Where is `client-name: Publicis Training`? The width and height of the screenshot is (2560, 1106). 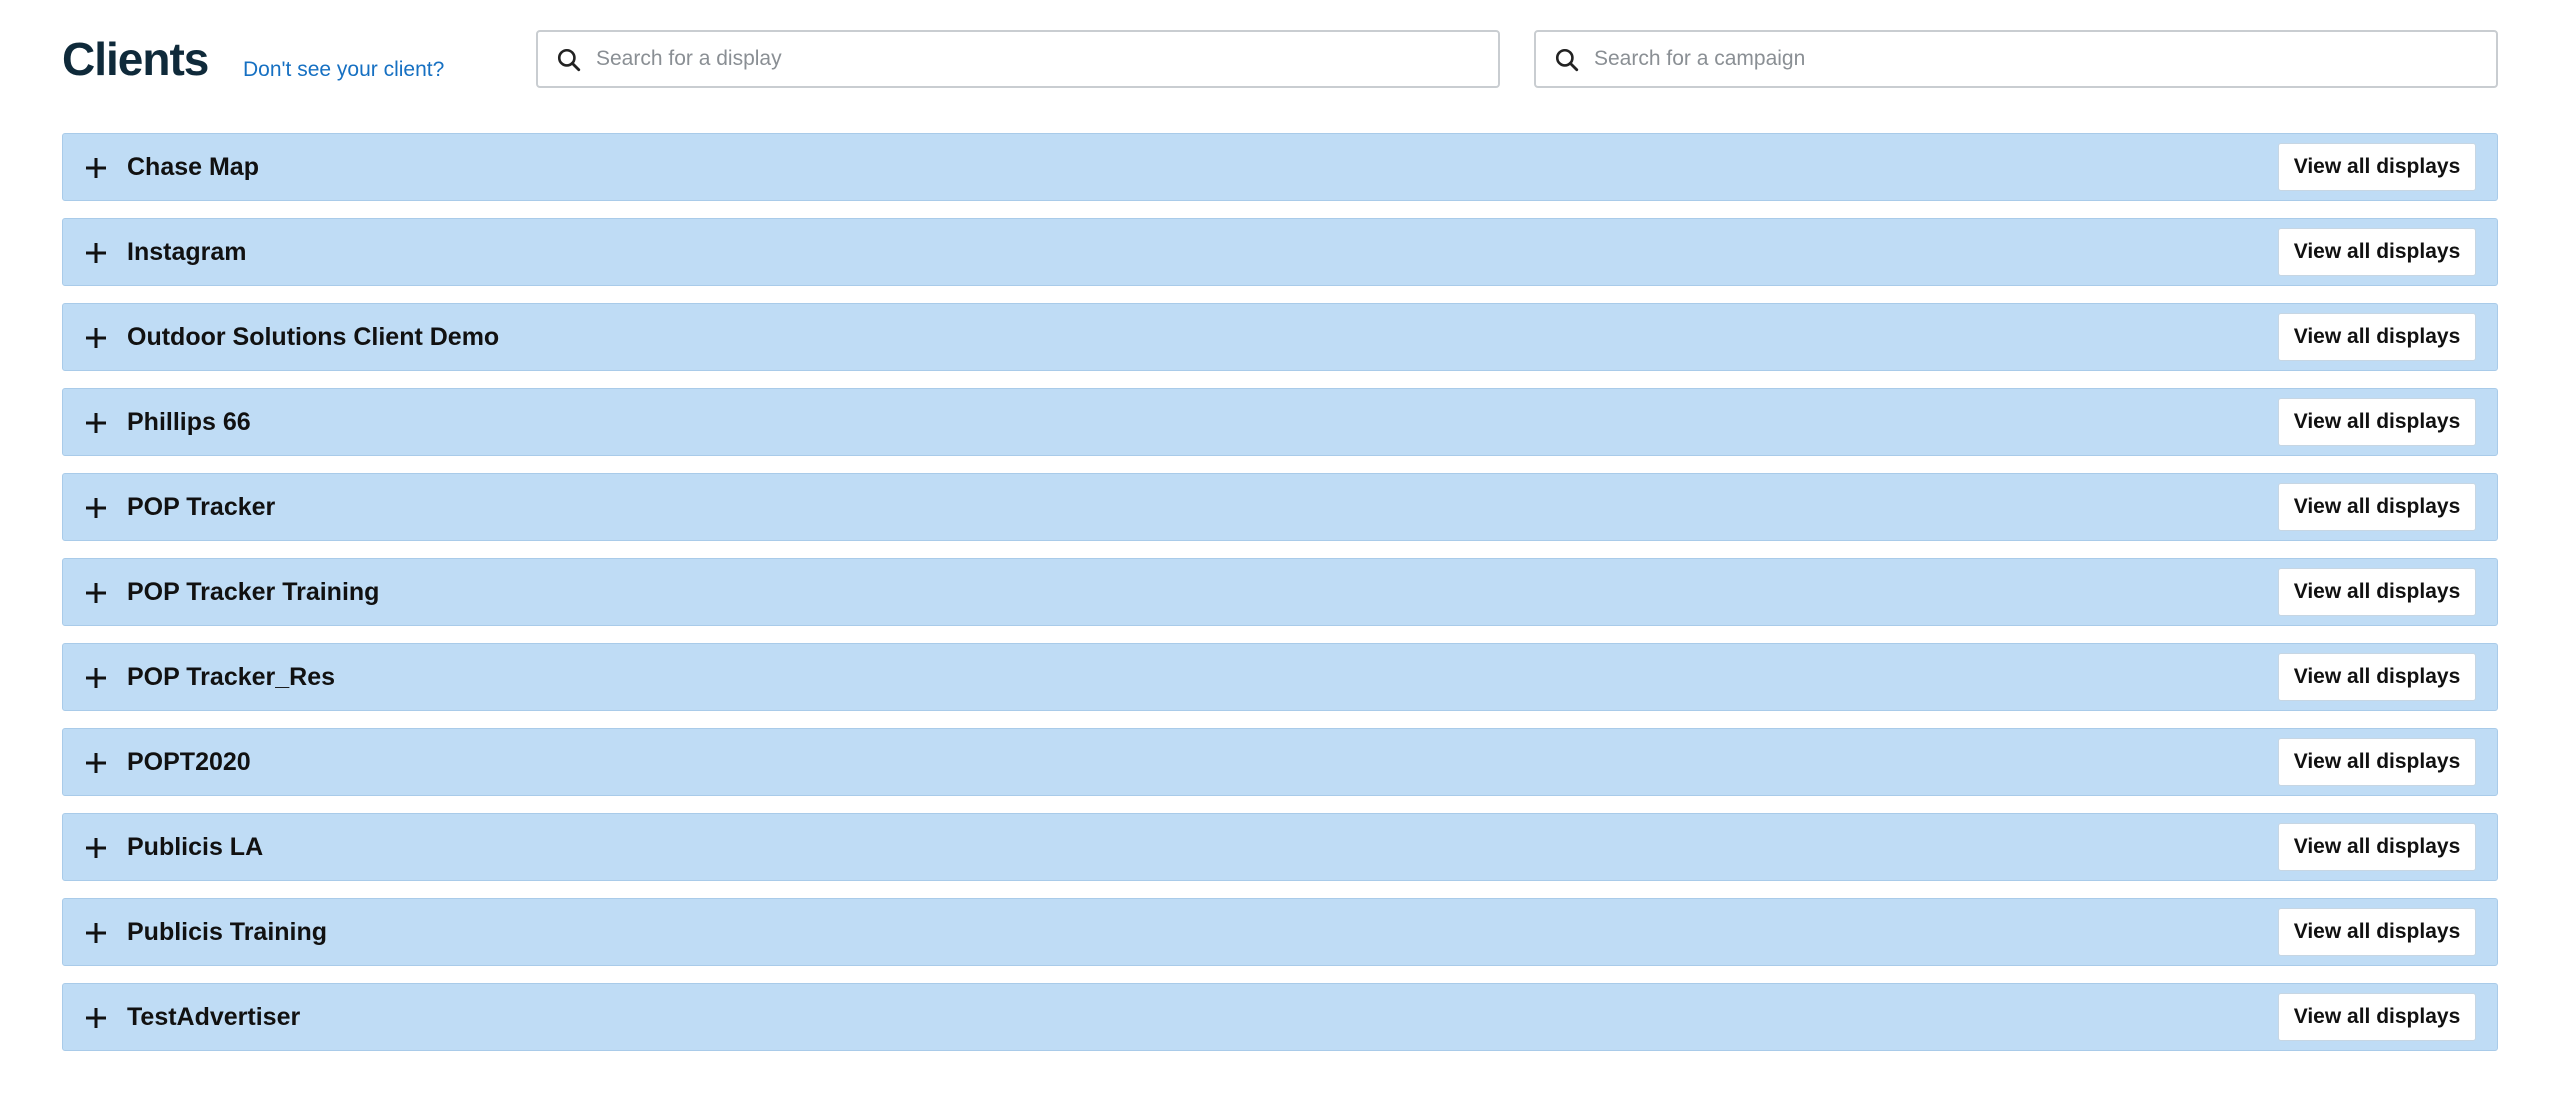 client-name: Publicis Training is located at coordinates (227, 932).